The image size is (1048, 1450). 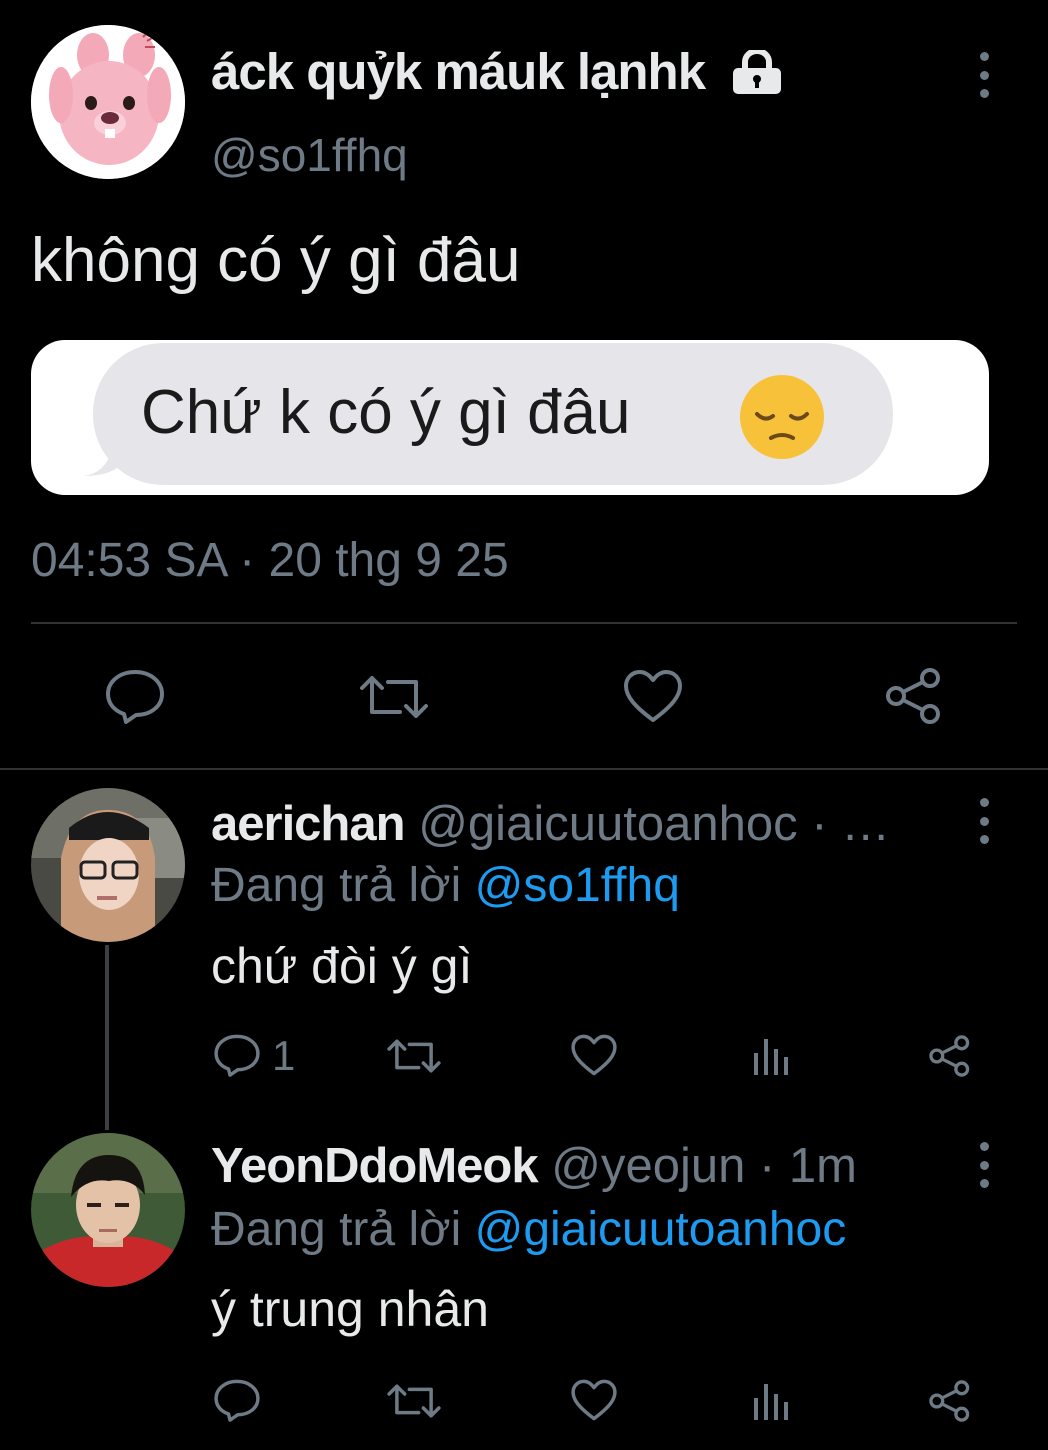 What do you see at coordinates (458, 71) in the screenshot?
I see `author-display-name: áck quỷk máuk lạnhk` at bounding box center [458, 71].